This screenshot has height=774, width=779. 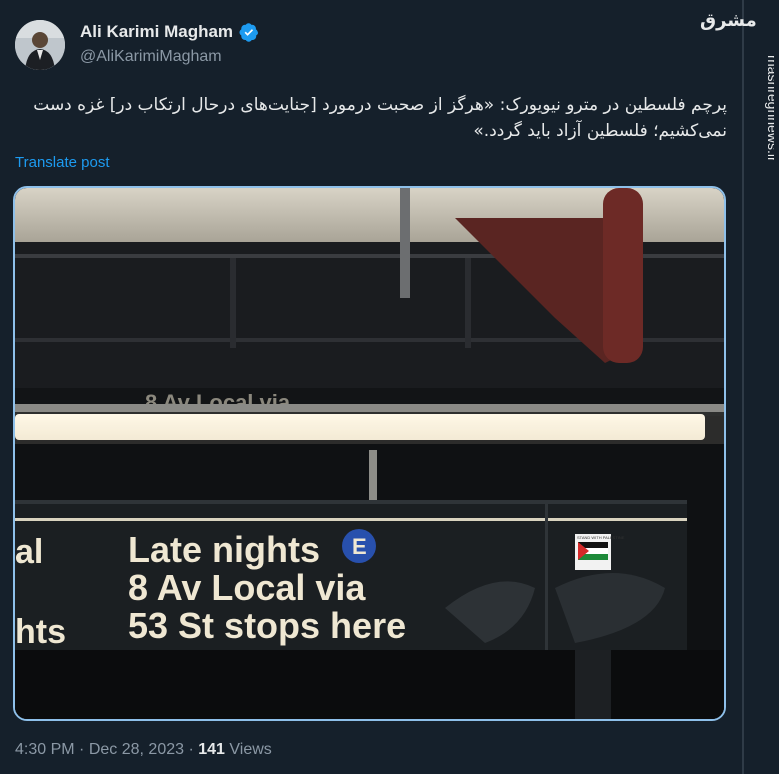 I want to click on sign-left-fragment-1: al, so click(x=29, y=552).